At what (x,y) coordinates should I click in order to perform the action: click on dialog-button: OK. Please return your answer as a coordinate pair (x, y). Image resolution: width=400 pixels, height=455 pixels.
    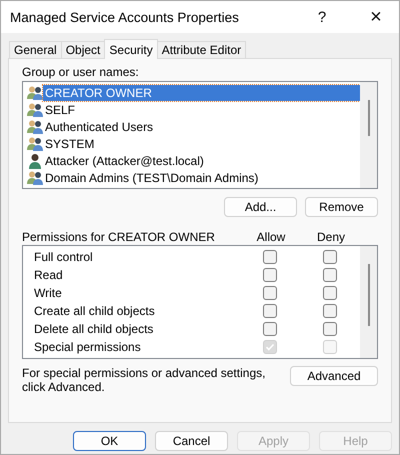
    Looking at the image, I should click on (109, 441).